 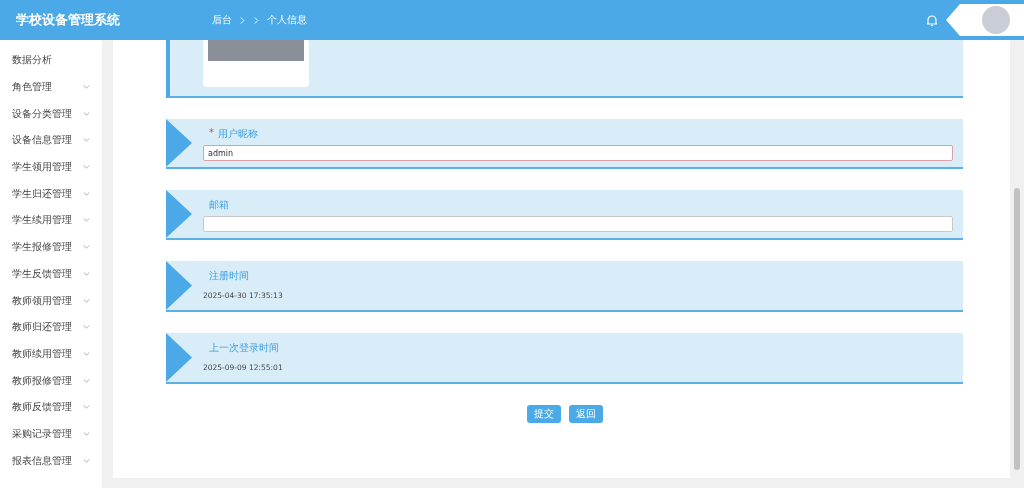 What do you see at coordinates (211, 133) in the screenshot?
I see `required-mark: *` at bounding box center [211, 133].